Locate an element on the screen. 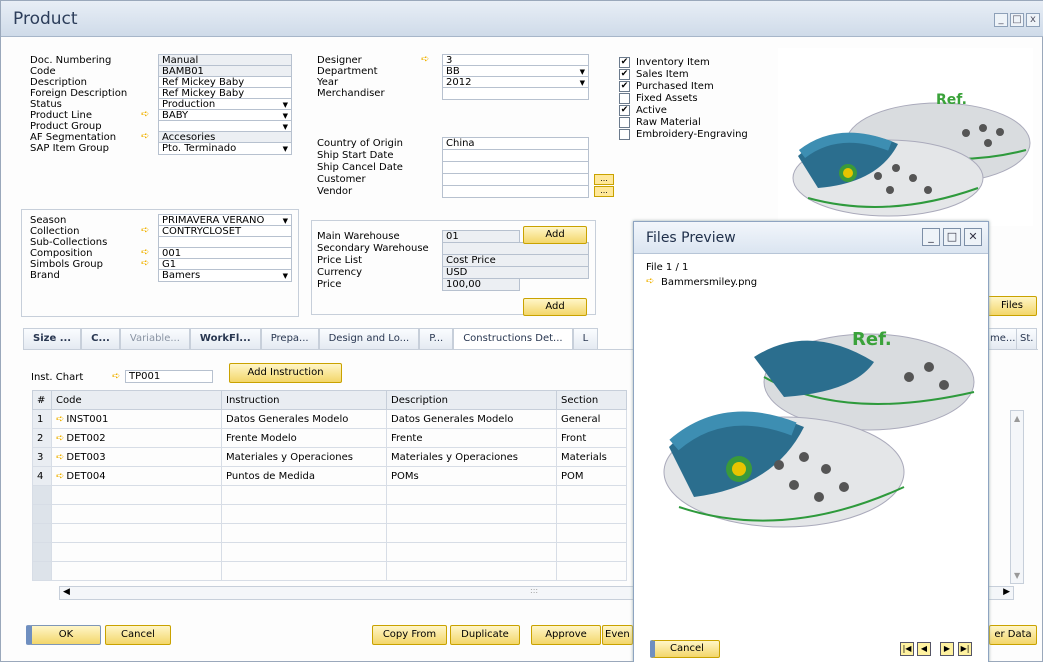 Image resolution: width=1043 pixels, height=662 pixels. preview-minimize-button: _ is located at coordinates (931, 237).